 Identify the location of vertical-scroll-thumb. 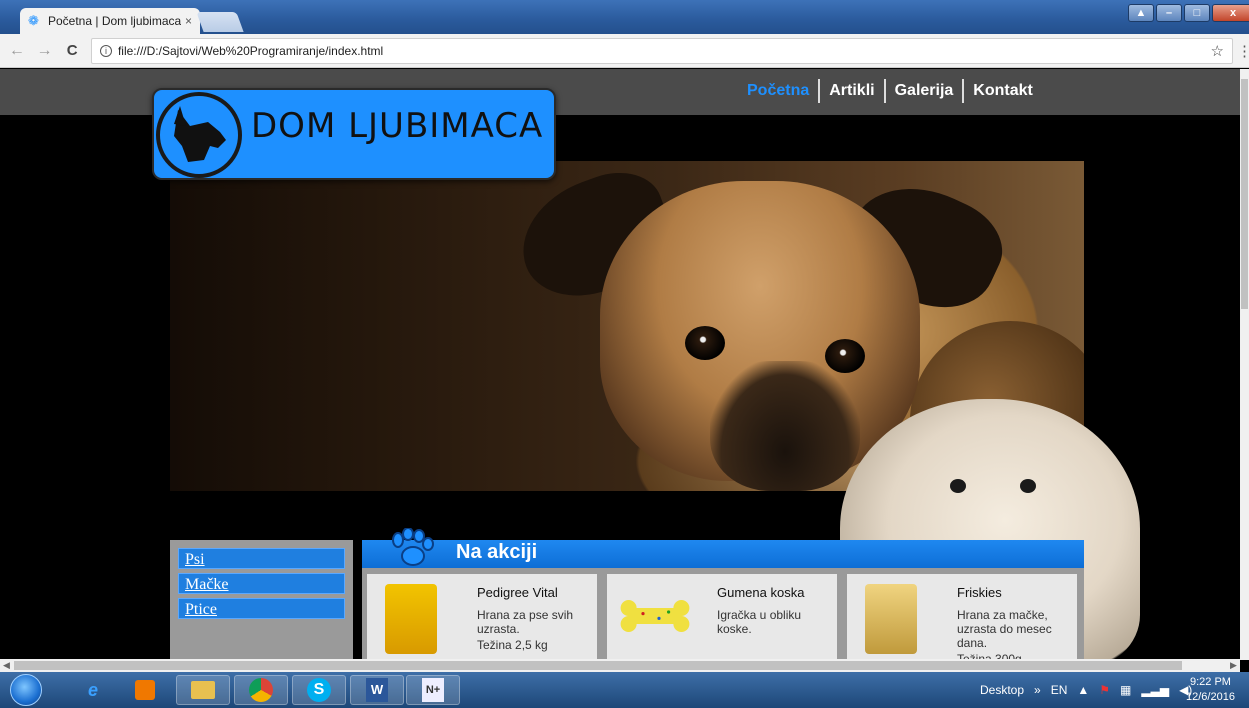
(1244, 194).